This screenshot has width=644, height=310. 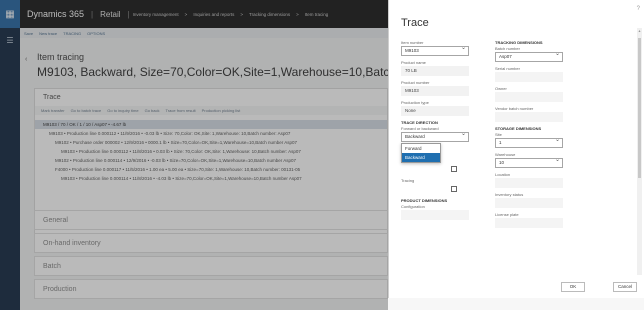 What do you see at coordinates (421, 148) in the screenshot?
I see `direction-option-forward: Forward` at bounding box center [421, 148].